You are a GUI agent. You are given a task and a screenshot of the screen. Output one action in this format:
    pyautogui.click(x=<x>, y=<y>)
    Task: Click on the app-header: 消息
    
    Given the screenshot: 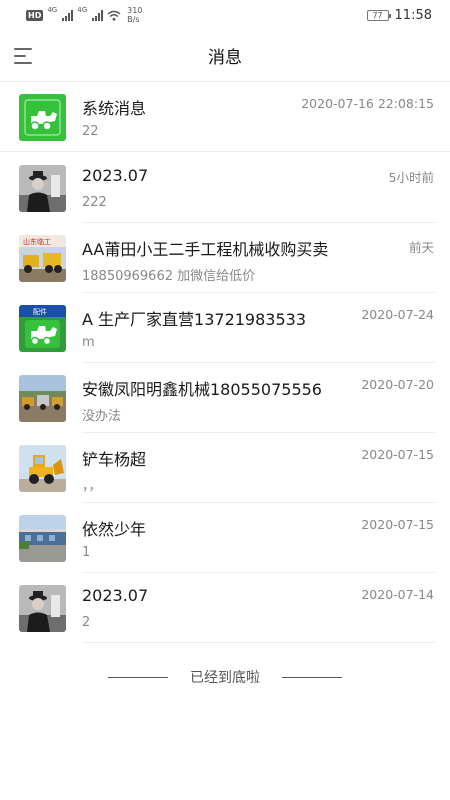 What is the action you would take?
    pyautogui.click(x=225, y=56)
    